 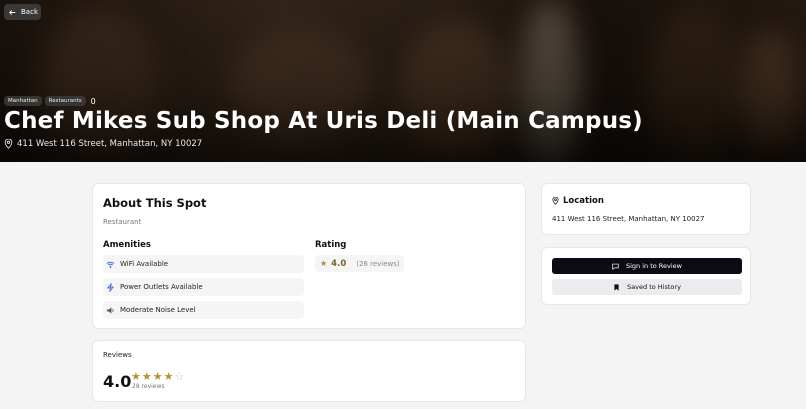 I want to click on hero-address: 411 West 116 Street, Manhattan, NY 10027, so click(x=103, y=144).